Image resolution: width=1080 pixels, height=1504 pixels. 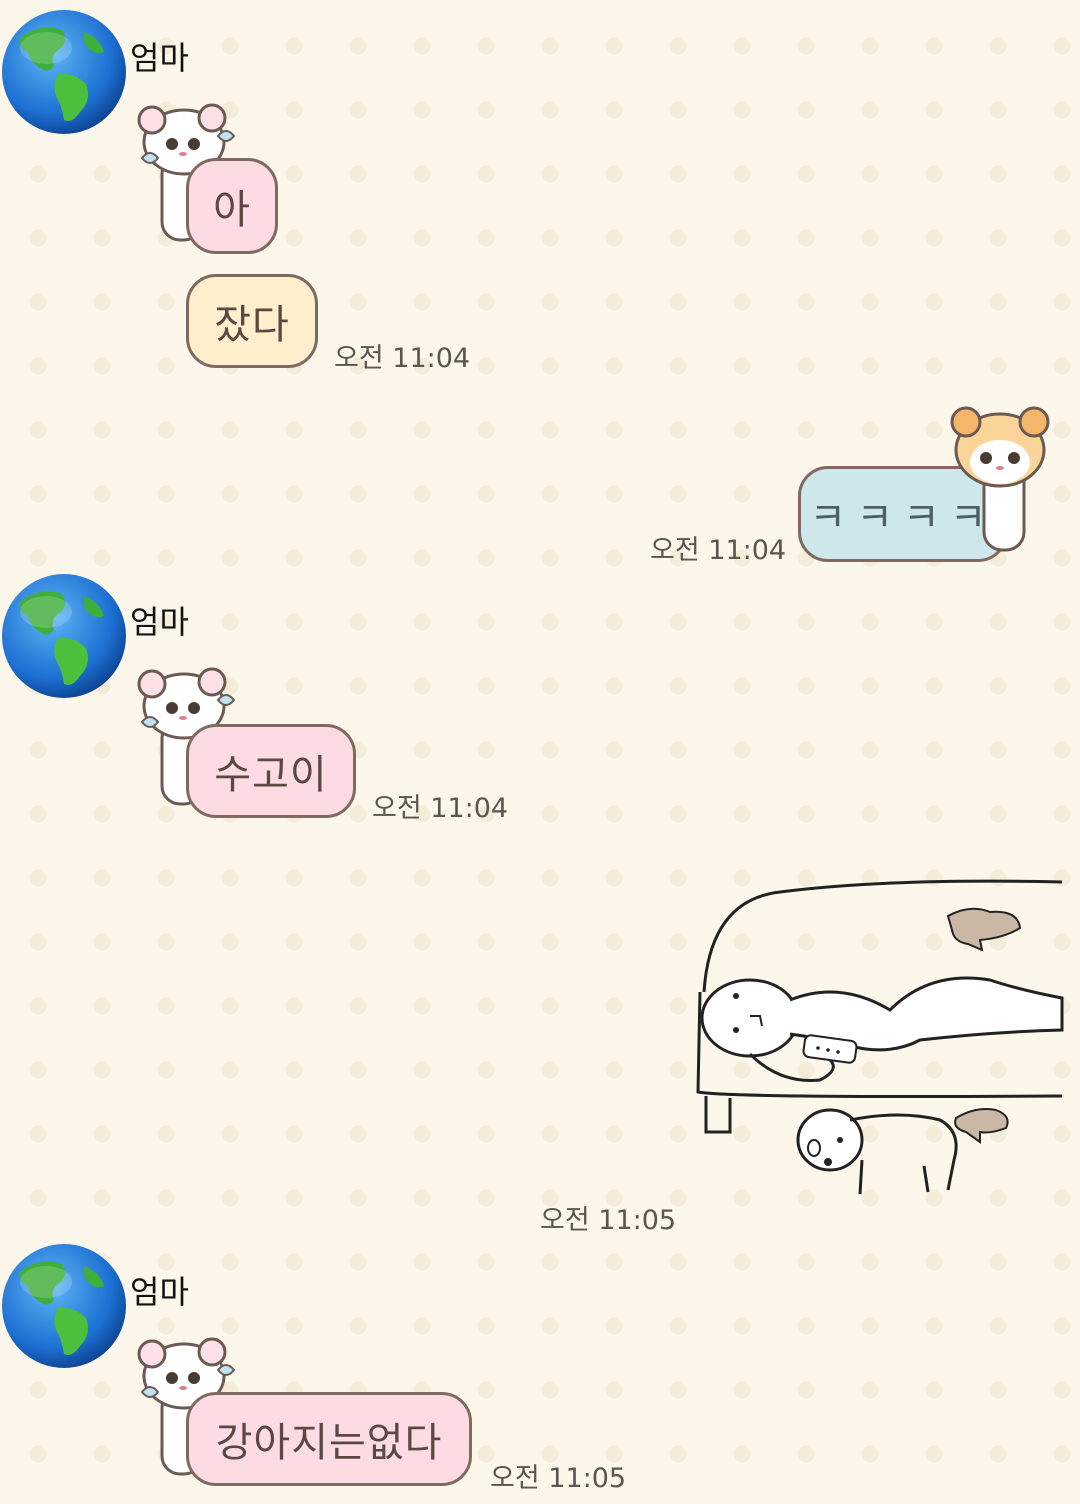 I want to click on message-bubble: 수고이, so click(x=271, y=771).